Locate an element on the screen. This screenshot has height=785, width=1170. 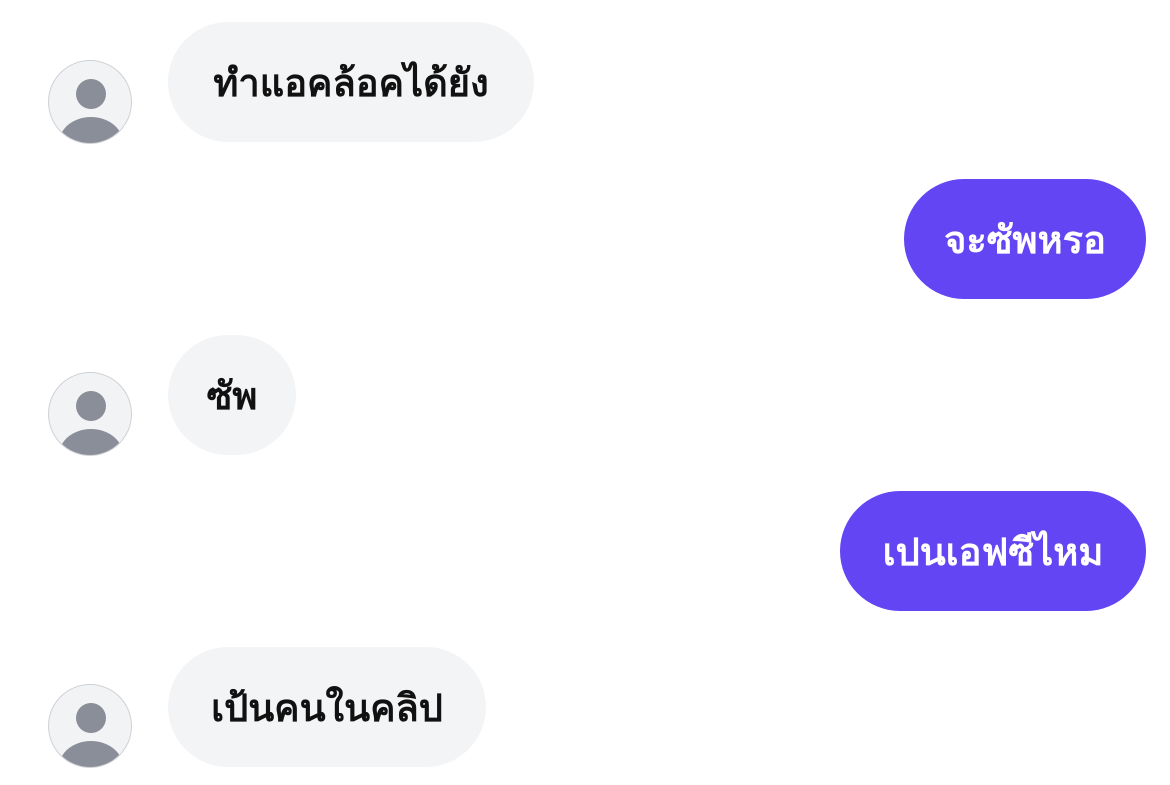
message-text: เปนเอฟซีไหม is located at coordinates (993, 551).